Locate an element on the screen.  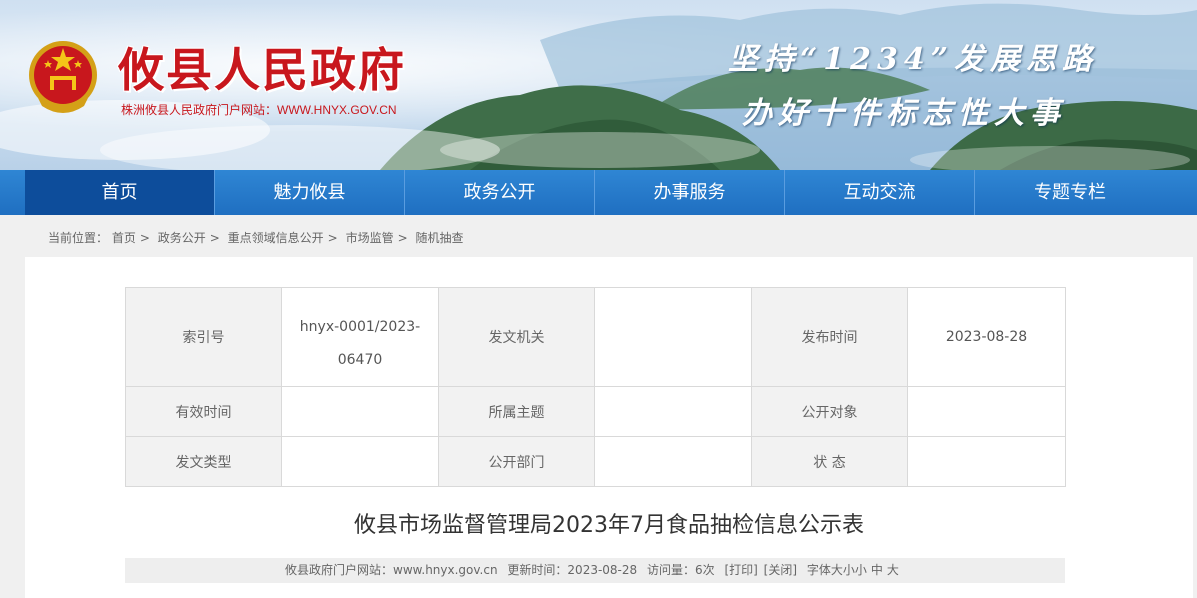
breadcrumb-link-market-supervision: 市场监管 is located at coordinates (370, 238).